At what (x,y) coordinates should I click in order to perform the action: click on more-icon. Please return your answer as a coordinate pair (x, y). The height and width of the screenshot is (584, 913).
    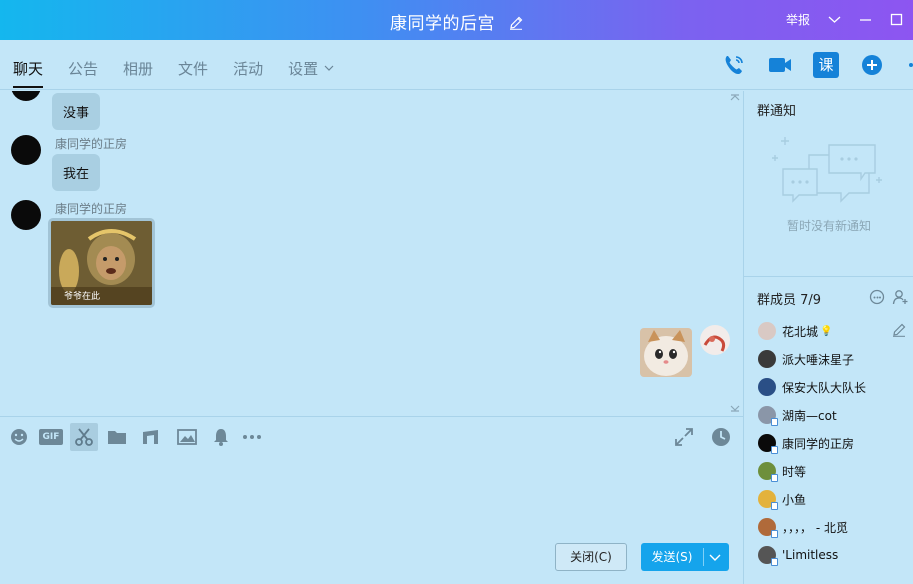
    Looking at the image, I should click on (252, 437).